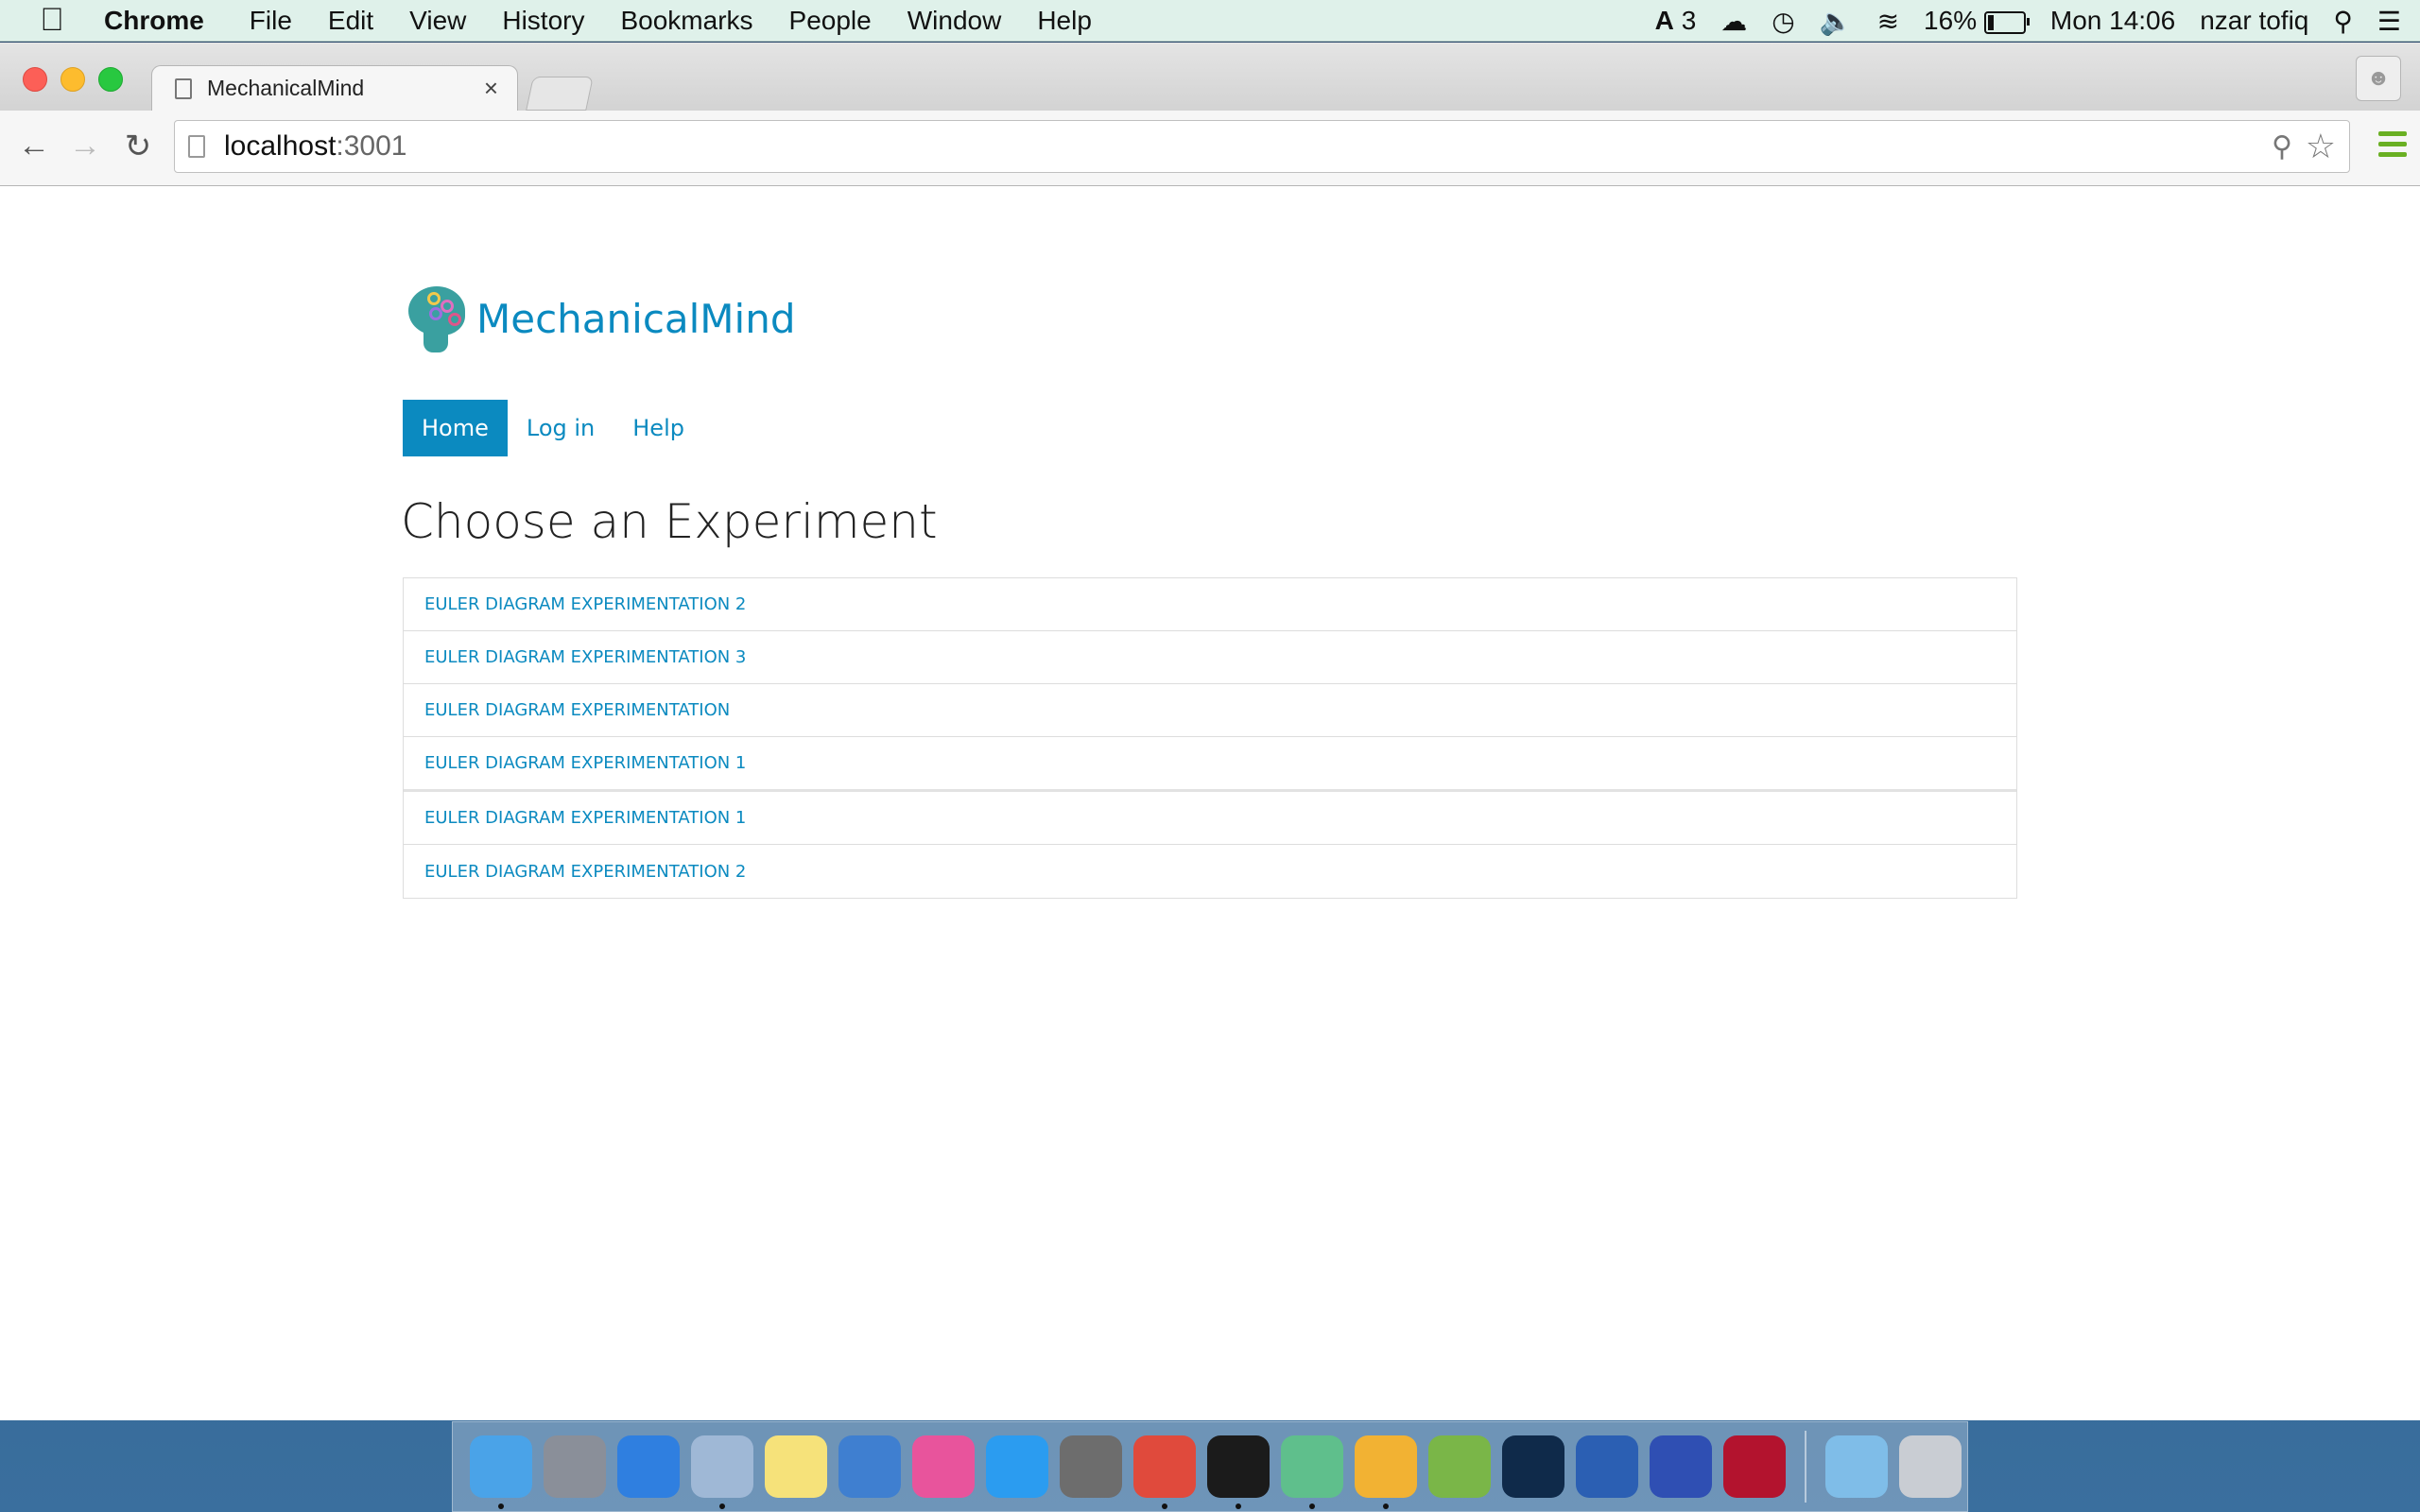 The image size is (2420, 1512). I want to click on clock: Mon 14:06, so click(2112, 21).